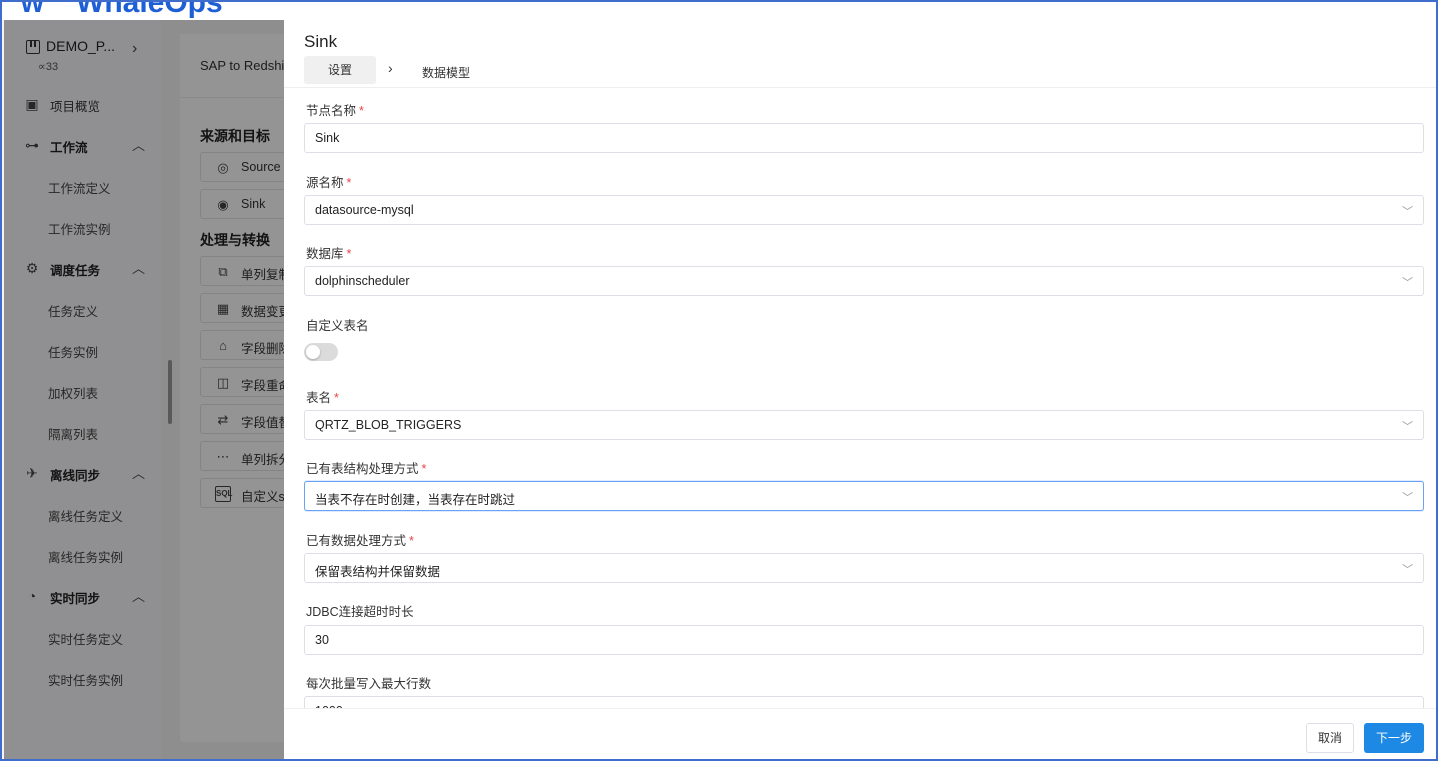 The height and width of the screenshot is (761, 1438). Describe the element at coordinates (864, 138) in the screenshot. I see `node-name-input: Sink` at that location.